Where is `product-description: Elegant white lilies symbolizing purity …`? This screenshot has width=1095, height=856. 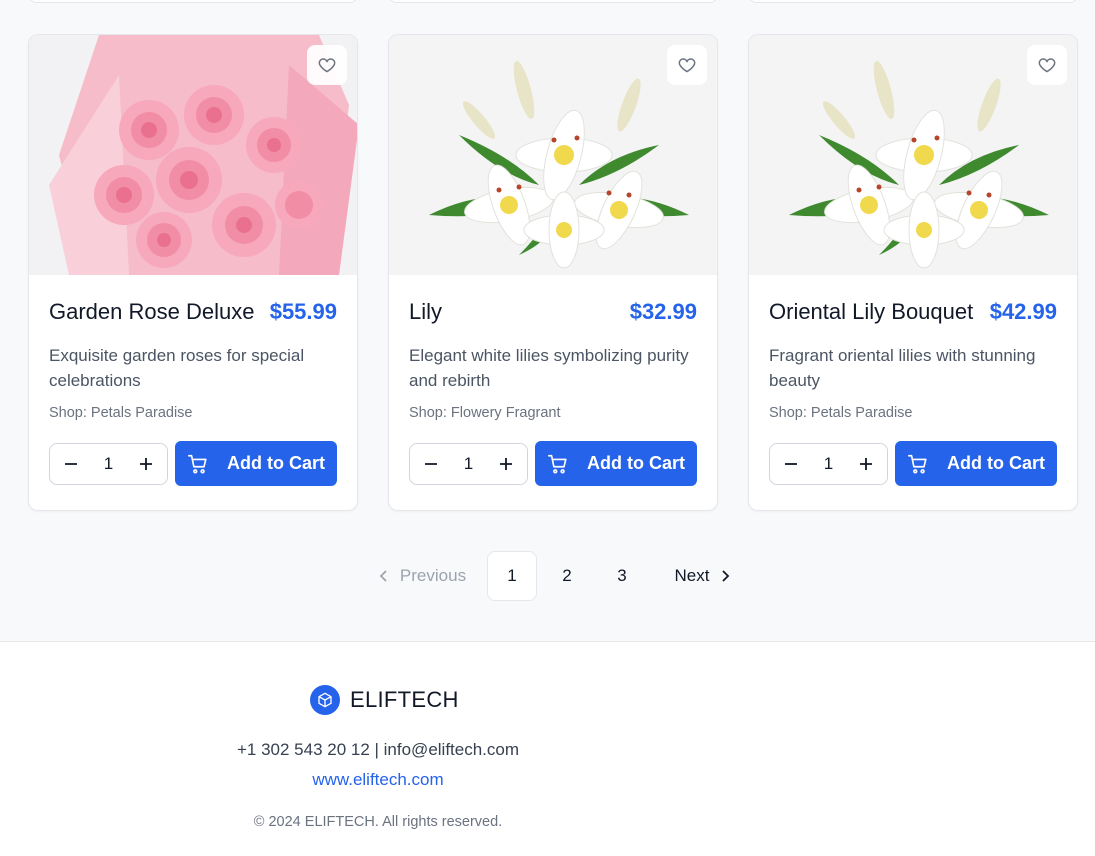
product-description: Elegant white lilies symbolizing purity … is located at coordinates (549, 368).